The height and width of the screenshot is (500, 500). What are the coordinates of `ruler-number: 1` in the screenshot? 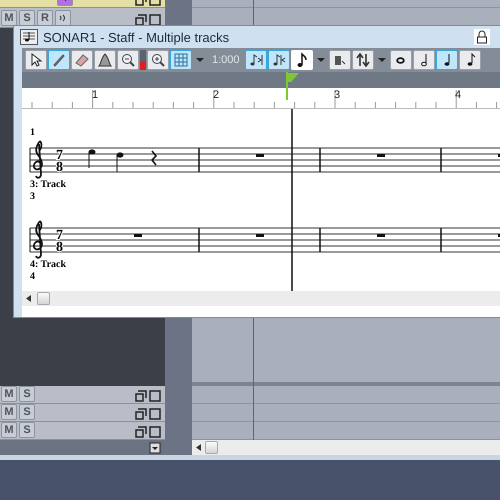 It's located at (95, 95).